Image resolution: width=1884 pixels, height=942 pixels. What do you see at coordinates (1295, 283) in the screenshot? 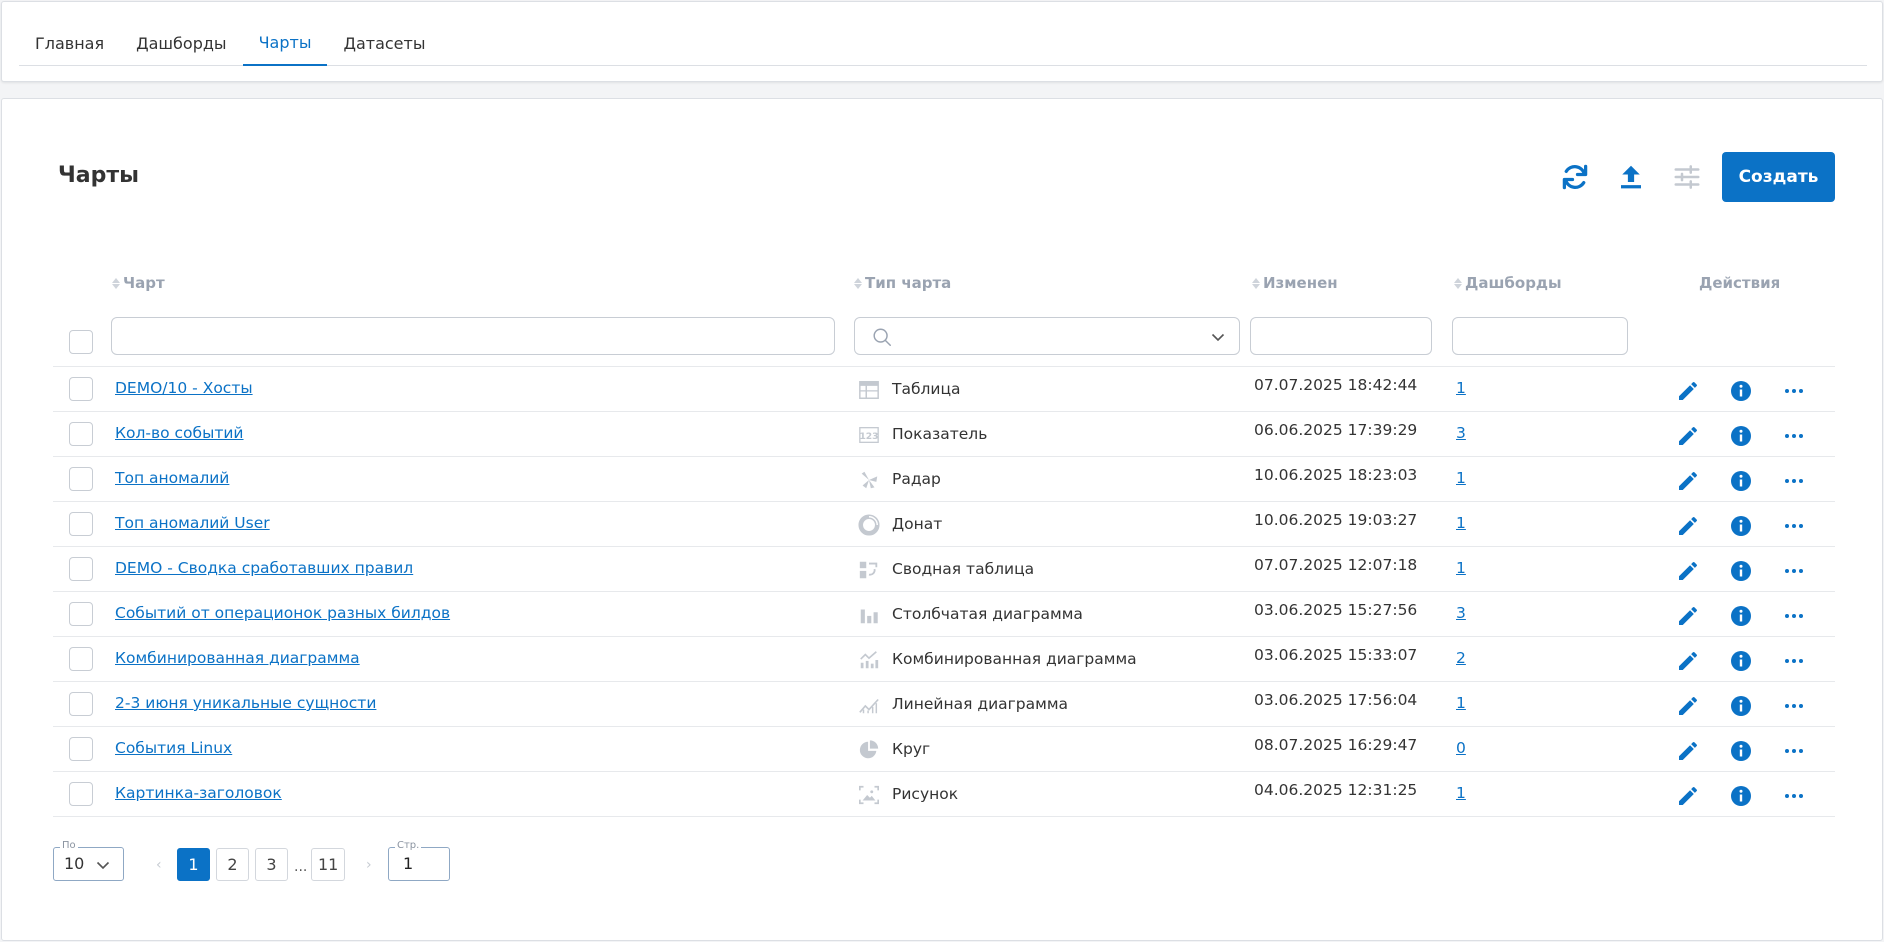
I see `column-header-modified: Изменен` at bounding box center [1295, 283].